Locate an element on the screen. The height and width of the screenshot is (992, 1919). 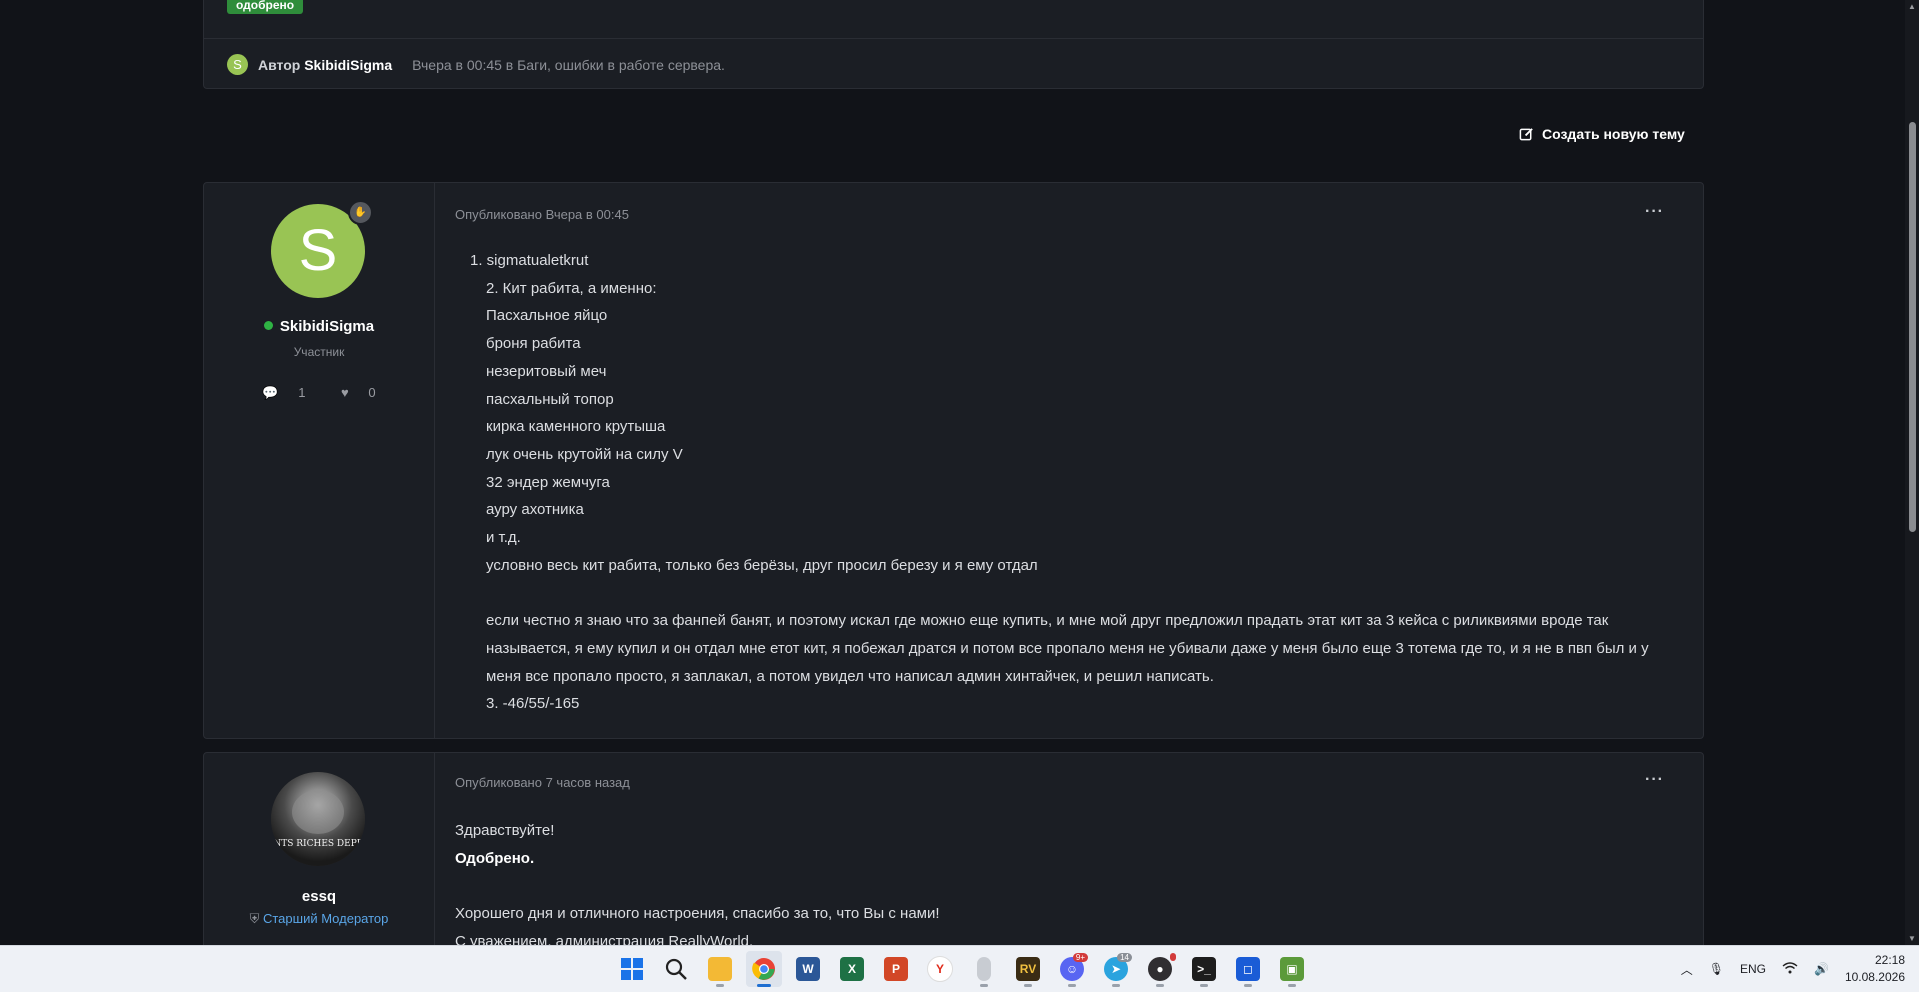
topic-author: Автор SkibidiSigma is located at coordinates (325, 65).